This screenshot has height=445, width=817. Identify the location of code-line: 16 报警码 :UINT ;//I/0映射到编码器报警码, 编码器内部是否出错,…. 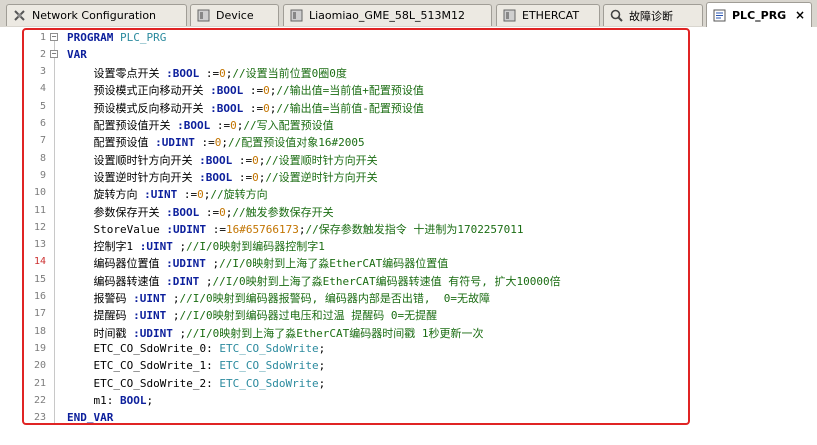
(408, 296).